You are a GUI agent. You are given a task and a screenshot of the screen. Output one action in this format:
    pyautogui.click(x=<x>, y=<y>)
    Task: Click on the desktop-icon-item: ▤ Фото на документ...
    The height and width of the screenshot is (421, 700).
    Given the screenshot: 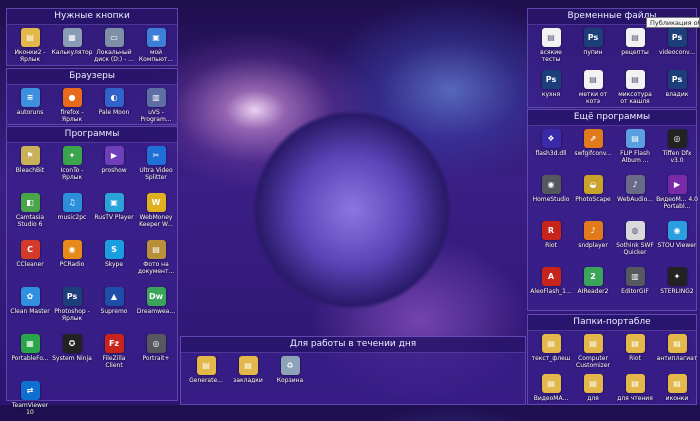 What is the action you would take?
    pyautogui.click(x=156, y=260)
    